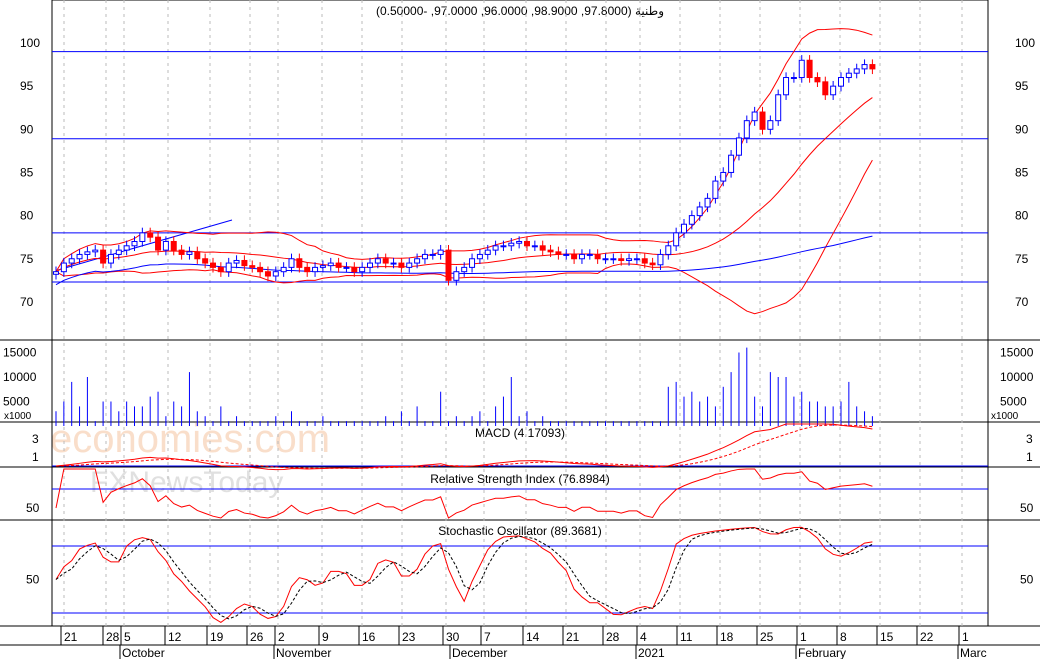  I want to click on x-tick-label: 14, so click(533, 637).